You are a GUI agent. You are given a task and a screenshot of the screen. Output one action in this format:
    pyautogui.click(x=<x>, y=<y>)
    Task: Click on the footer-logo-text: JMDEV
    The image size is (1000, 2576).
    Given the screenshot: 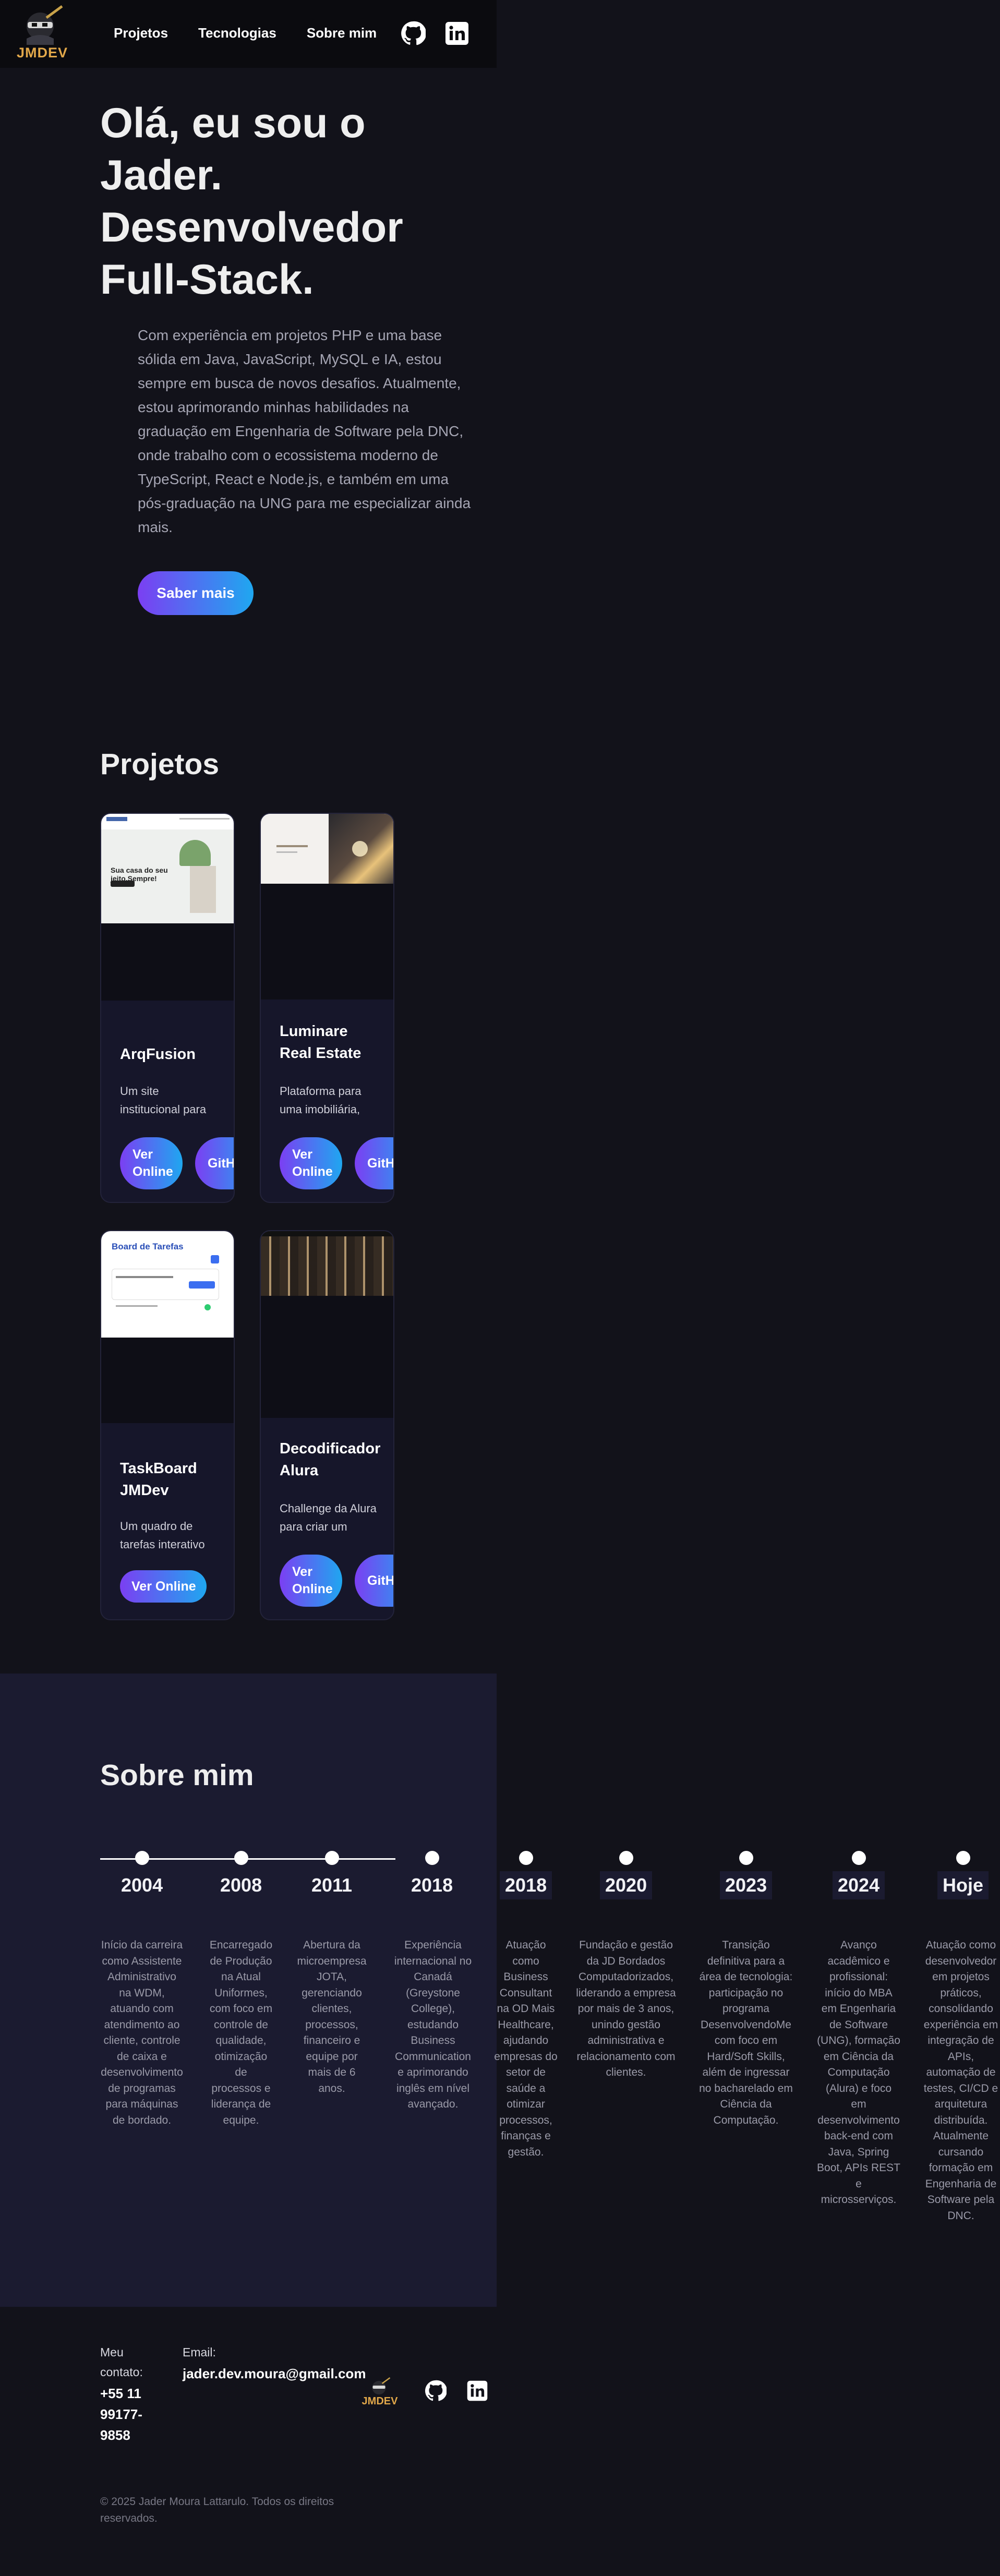 What is the action you would take?
    pyautogui.click(x=380, y=2401)
    